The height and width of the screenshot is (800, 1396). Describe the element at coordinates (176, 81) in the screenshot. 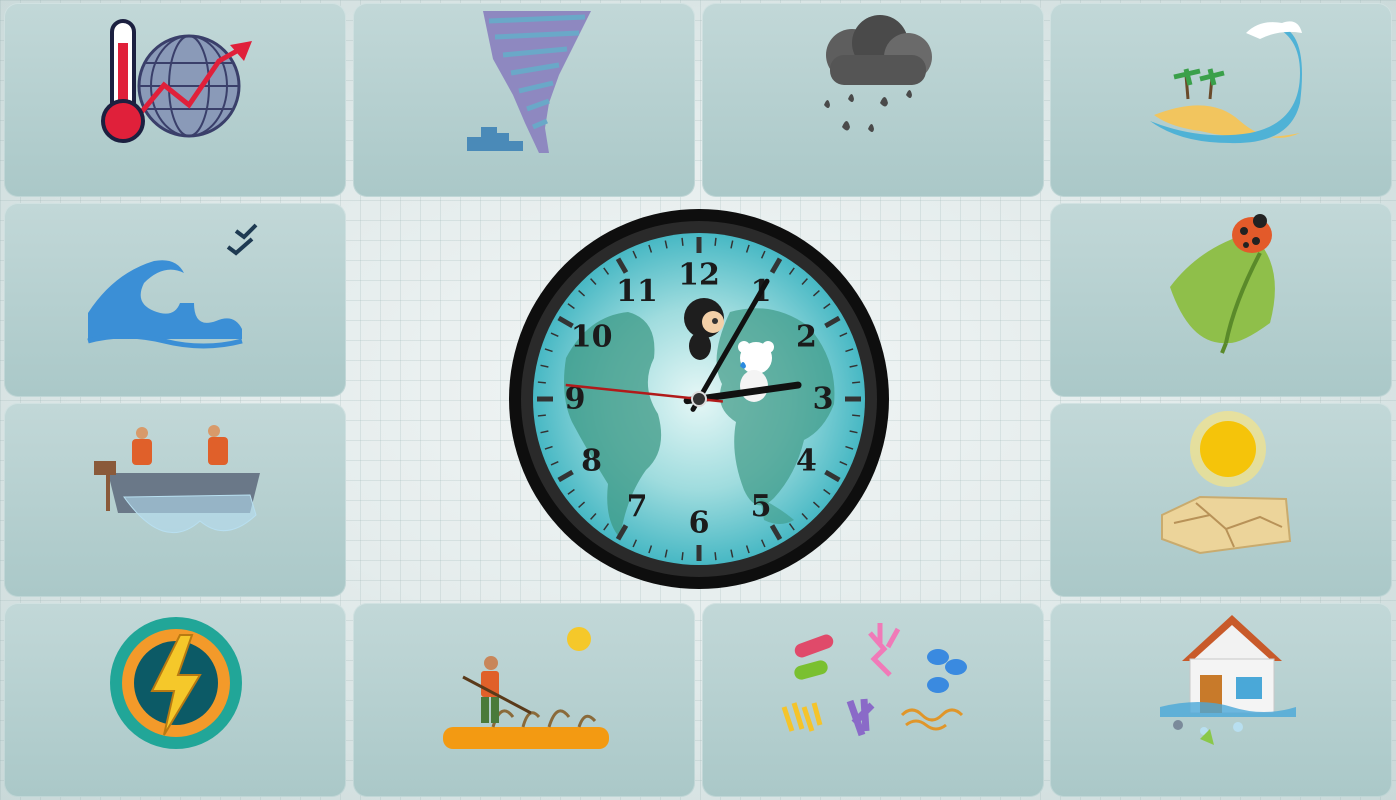

I see `thermometer-globe-icon` at that location.